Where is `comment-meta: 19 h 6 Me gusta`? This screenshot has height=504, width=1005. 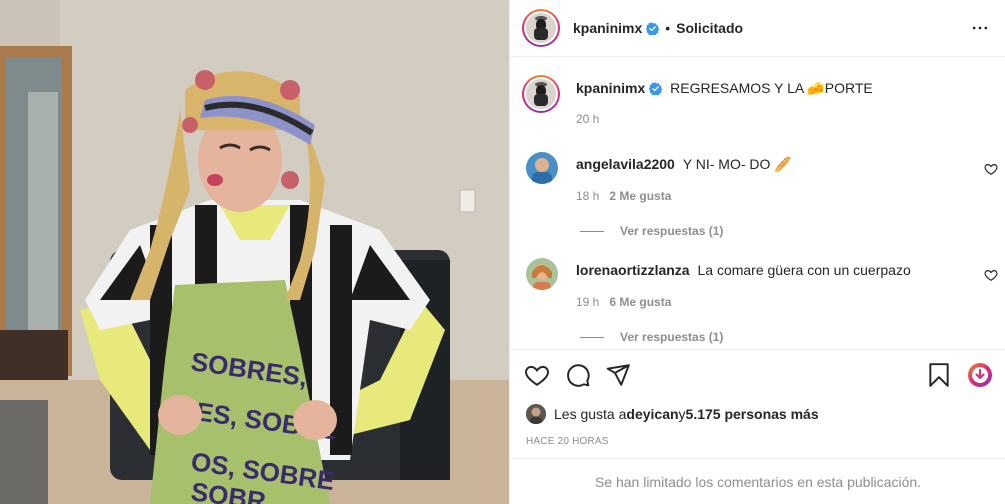
comment-meta: 19 h 6 Me gusta is located at coordinates (623, 302).